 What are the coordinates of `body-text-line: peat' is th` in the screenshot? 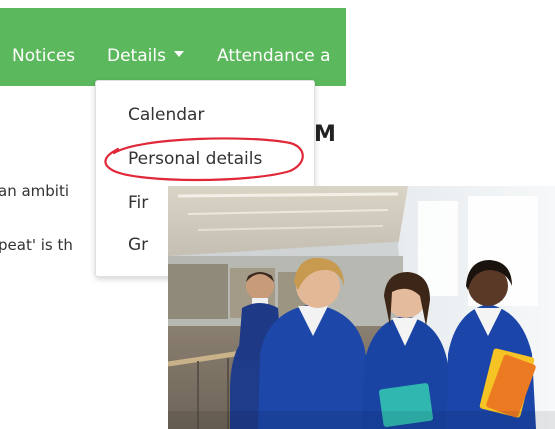 It's located at (36, 245).